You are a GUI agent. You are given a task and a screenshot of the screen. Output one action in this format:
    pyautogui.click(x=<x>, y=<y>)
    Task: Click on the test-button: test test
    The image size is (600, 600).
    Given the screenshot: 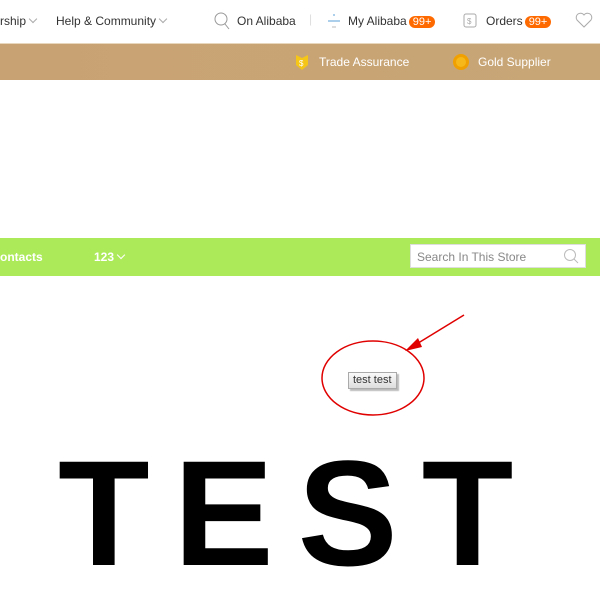 What is the action you would take?
    pyautogui.click(x=372, y=380)
    